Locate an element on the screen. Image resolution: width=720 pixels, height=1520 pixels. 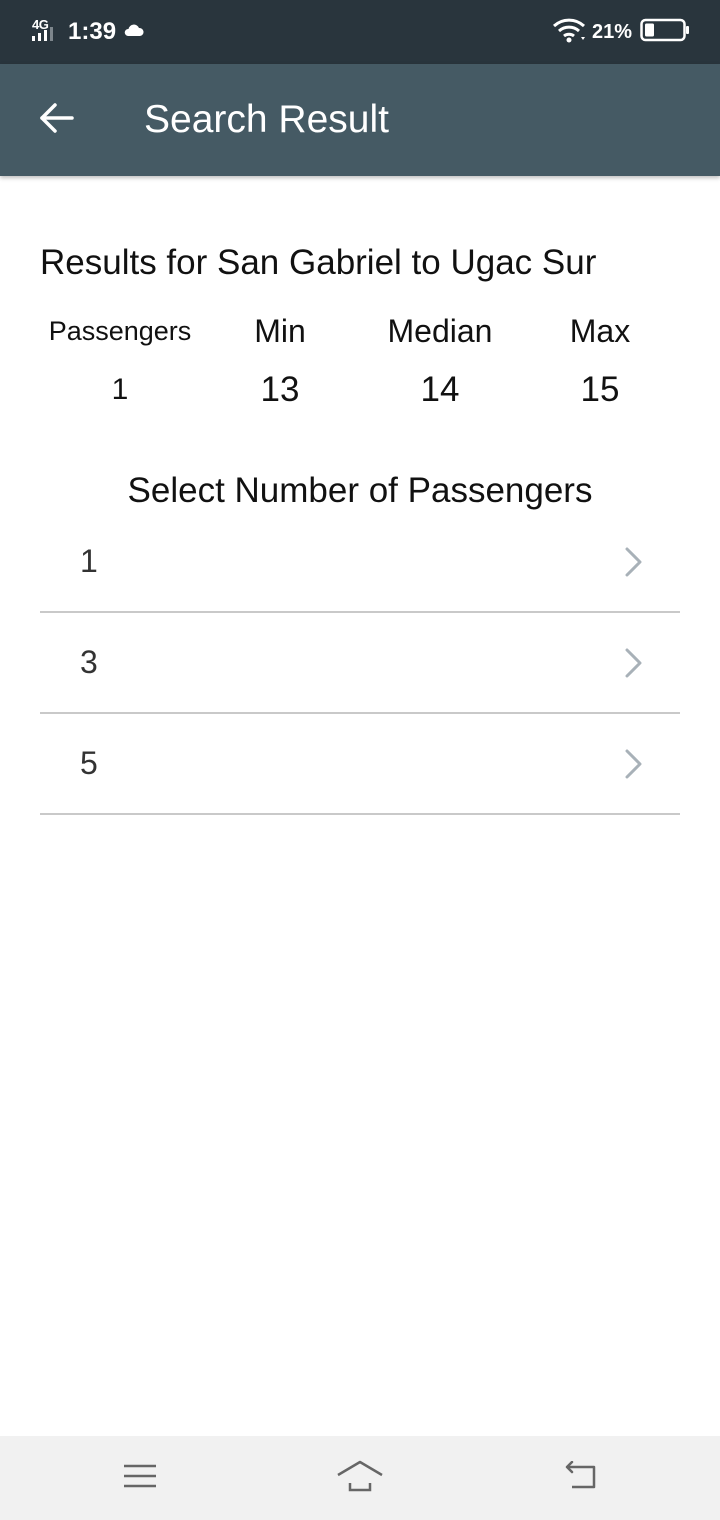
fare-stats-table: Passengers Min Median Max 1 13 14 15 is located at coordinates (360, 360).